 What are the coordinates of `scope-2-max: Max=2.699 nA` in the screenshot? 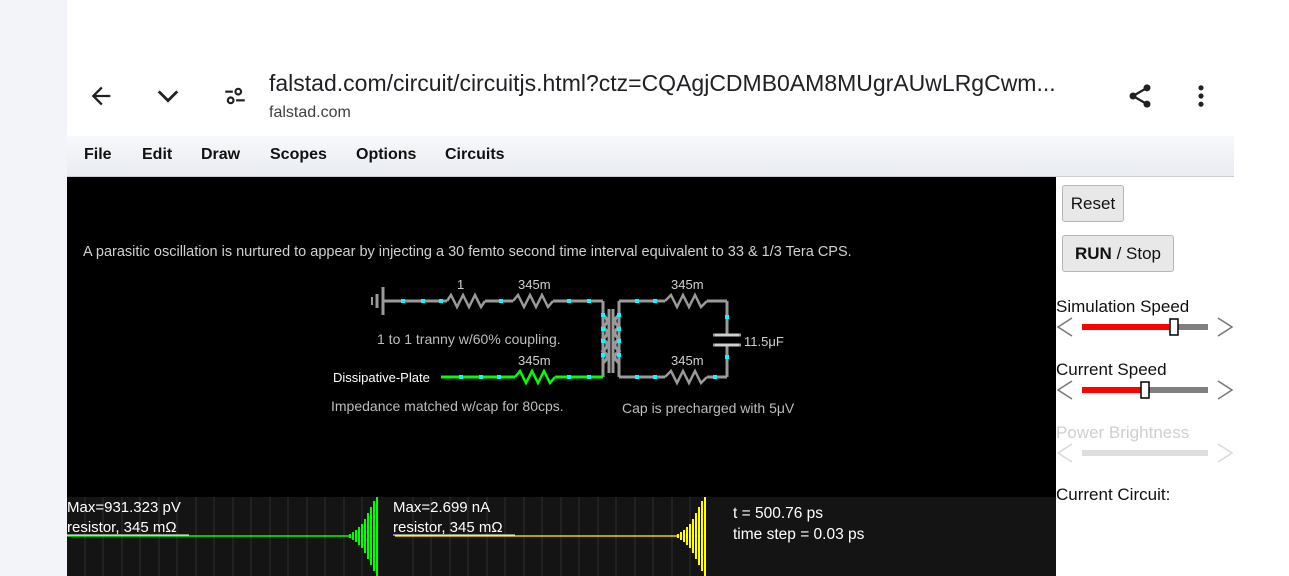 It's located at (441, 507).